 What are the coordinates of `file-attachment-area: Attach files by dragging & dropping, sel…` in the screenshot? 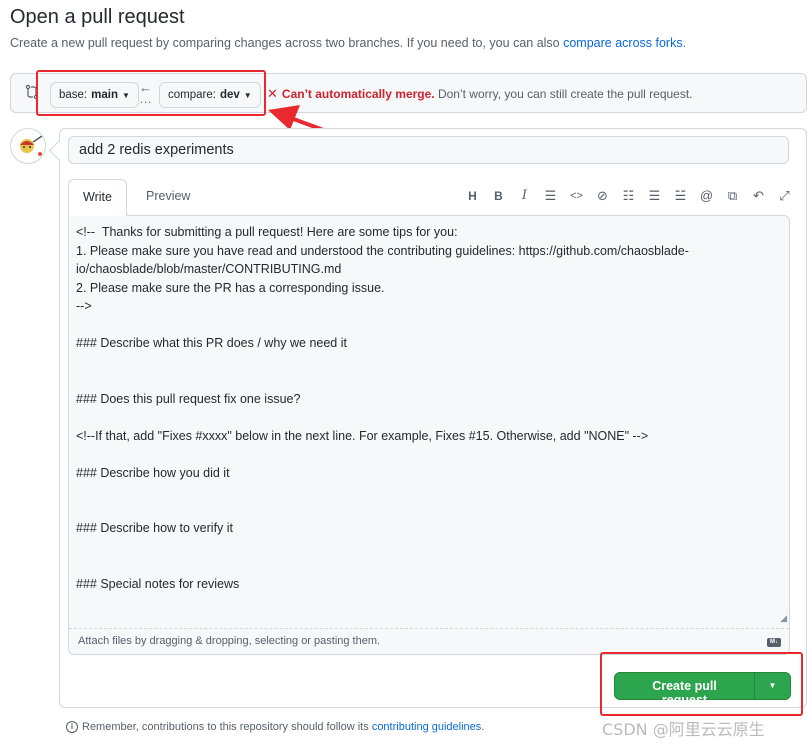 It's located at (429, 641).